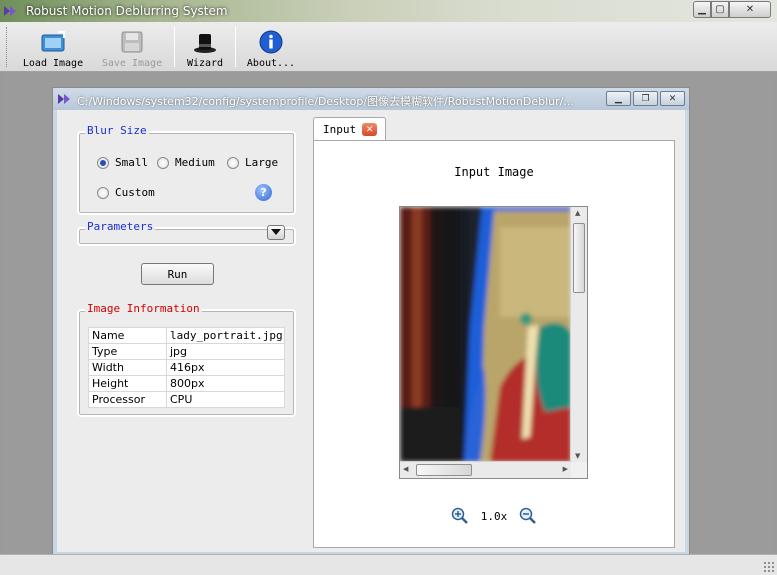 The image size is (777, 575). I want to click on vertical-scroll-thumb, so click(579, 258).